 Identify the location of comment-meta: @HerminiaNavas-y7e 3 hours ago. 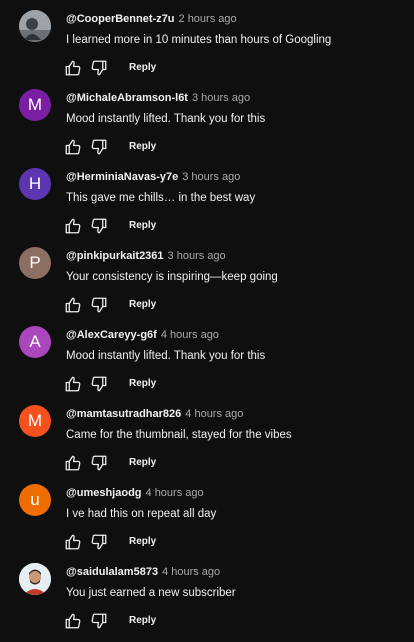
(153, 177).